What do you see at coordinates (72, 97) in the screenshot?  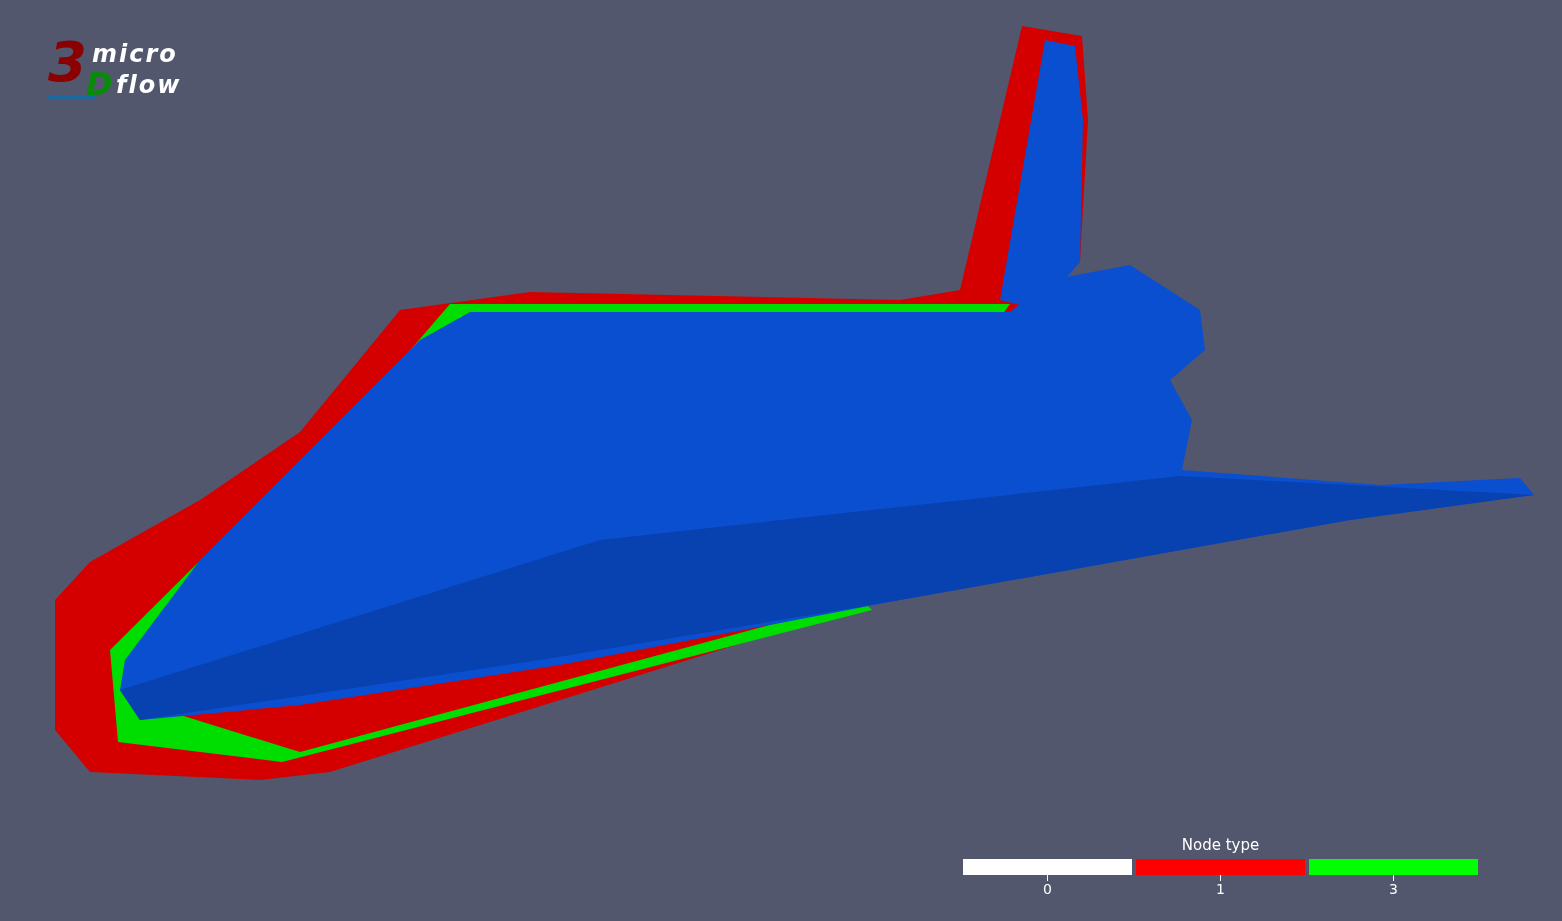 I see `logo-underline` at bounding box center [72, 97].